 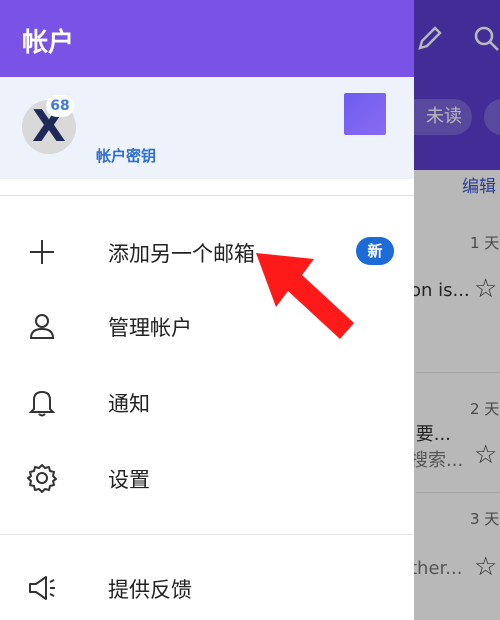 What do you see at coordinates (150, 590) in the screenshot?
I see `menu-label: 提供反馈` at bounding box center [150, 590].